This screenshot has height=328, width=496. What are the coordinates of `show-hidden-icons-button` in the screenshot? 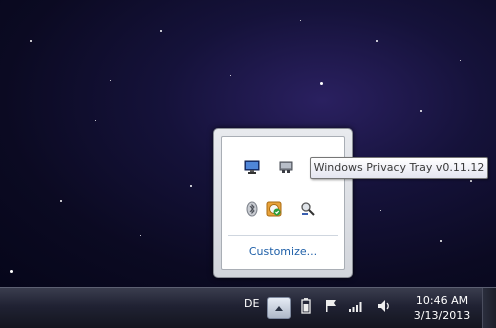 It's located at (279, 308).